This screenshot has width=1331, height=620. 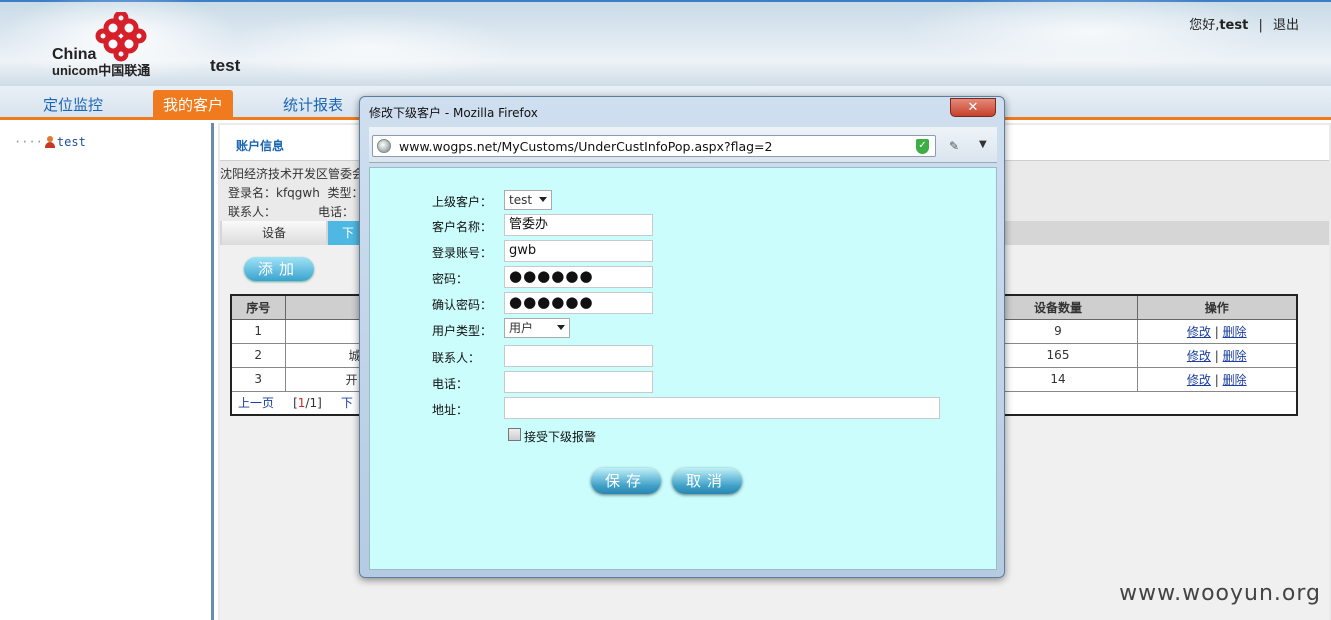 I want to click on cell-no: 2, so click(x=258, y=355).